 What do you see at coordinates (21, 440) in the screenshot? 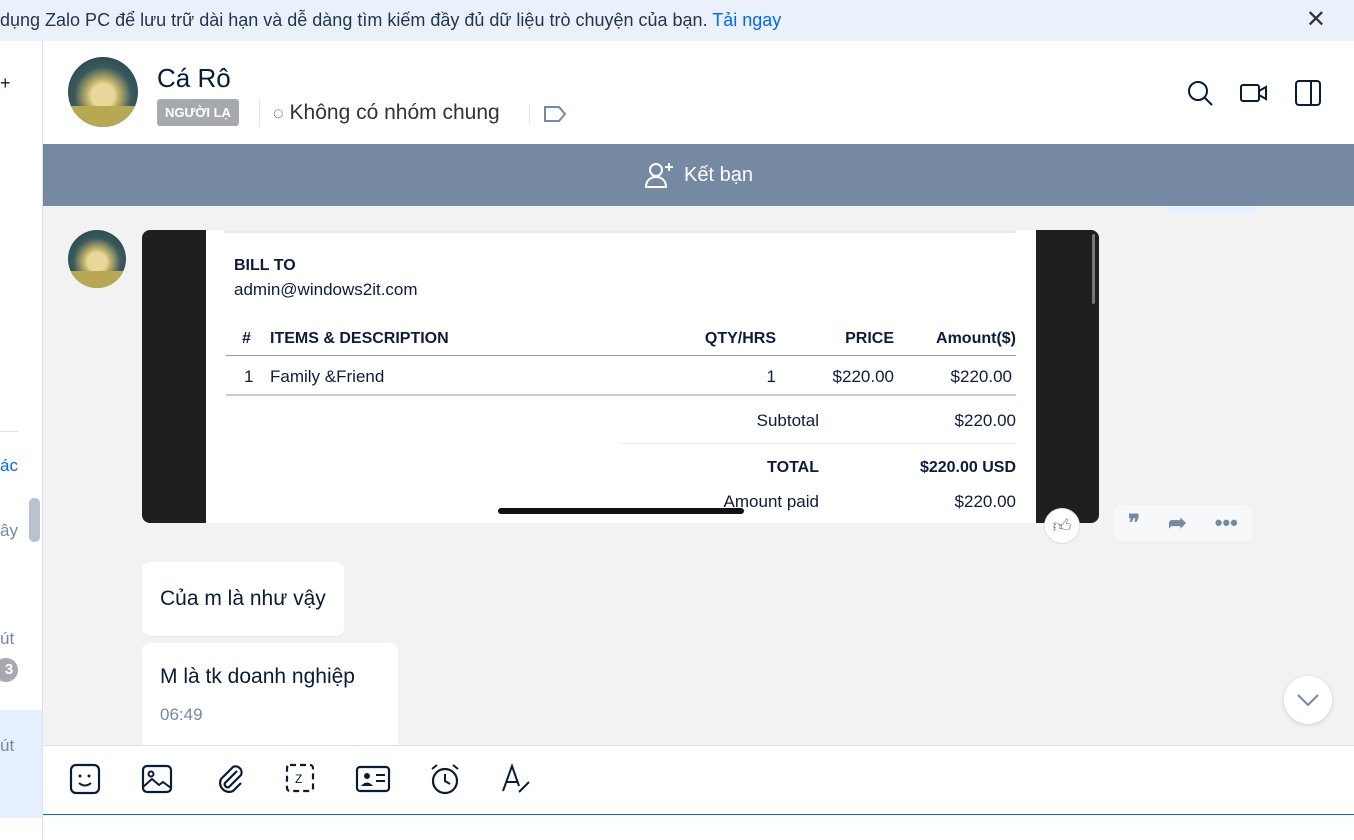
I see `conversation-list: + ác ây út 3 út` at bounding box center [21, 440].